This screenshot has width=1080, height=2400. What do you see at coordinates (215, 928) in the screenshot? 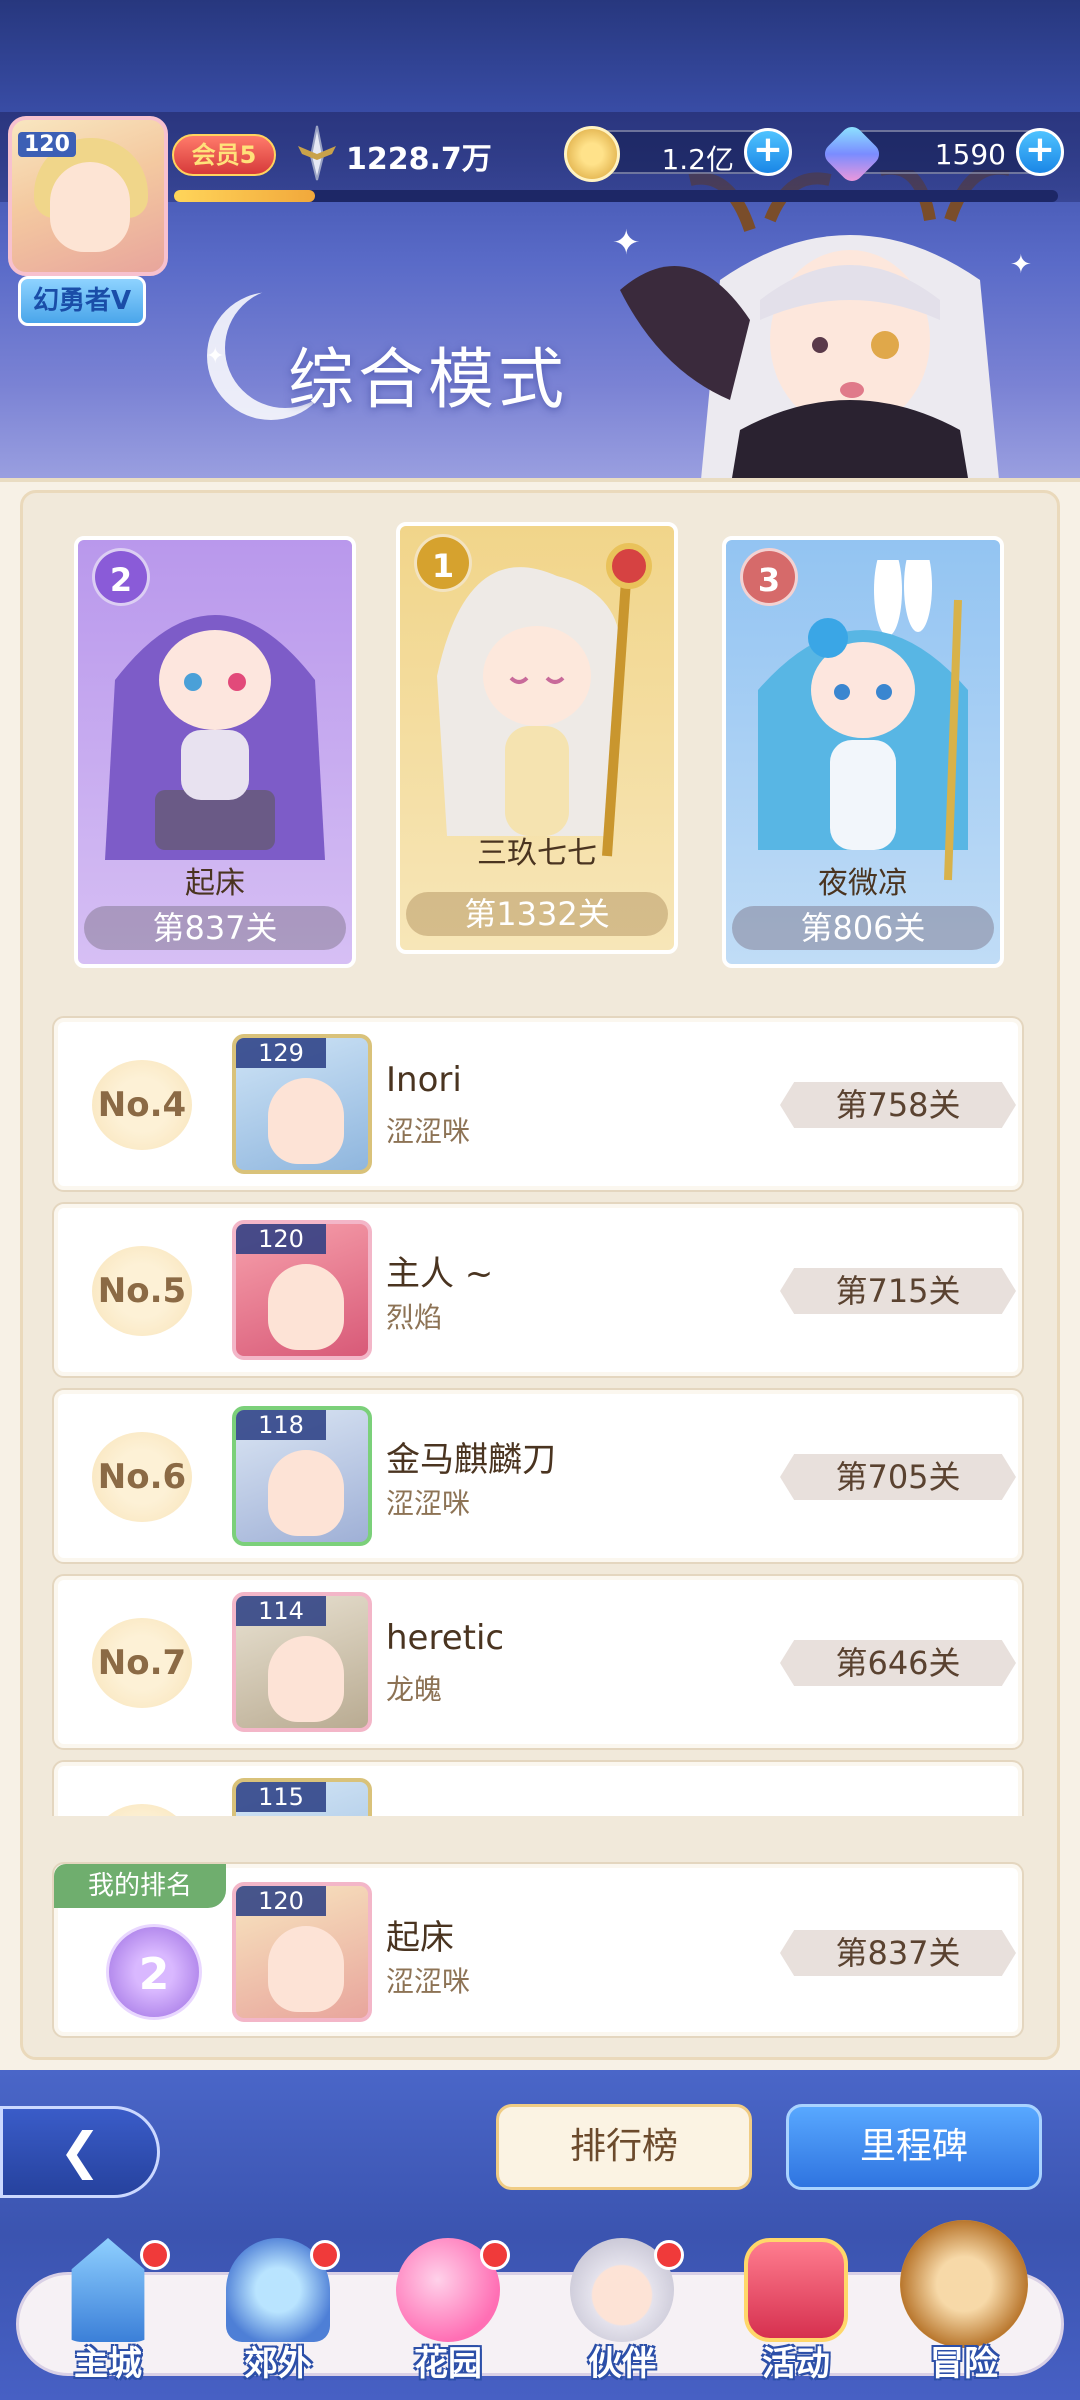
I see `podium-stage: 第837关` at bounding box center [215, 928].